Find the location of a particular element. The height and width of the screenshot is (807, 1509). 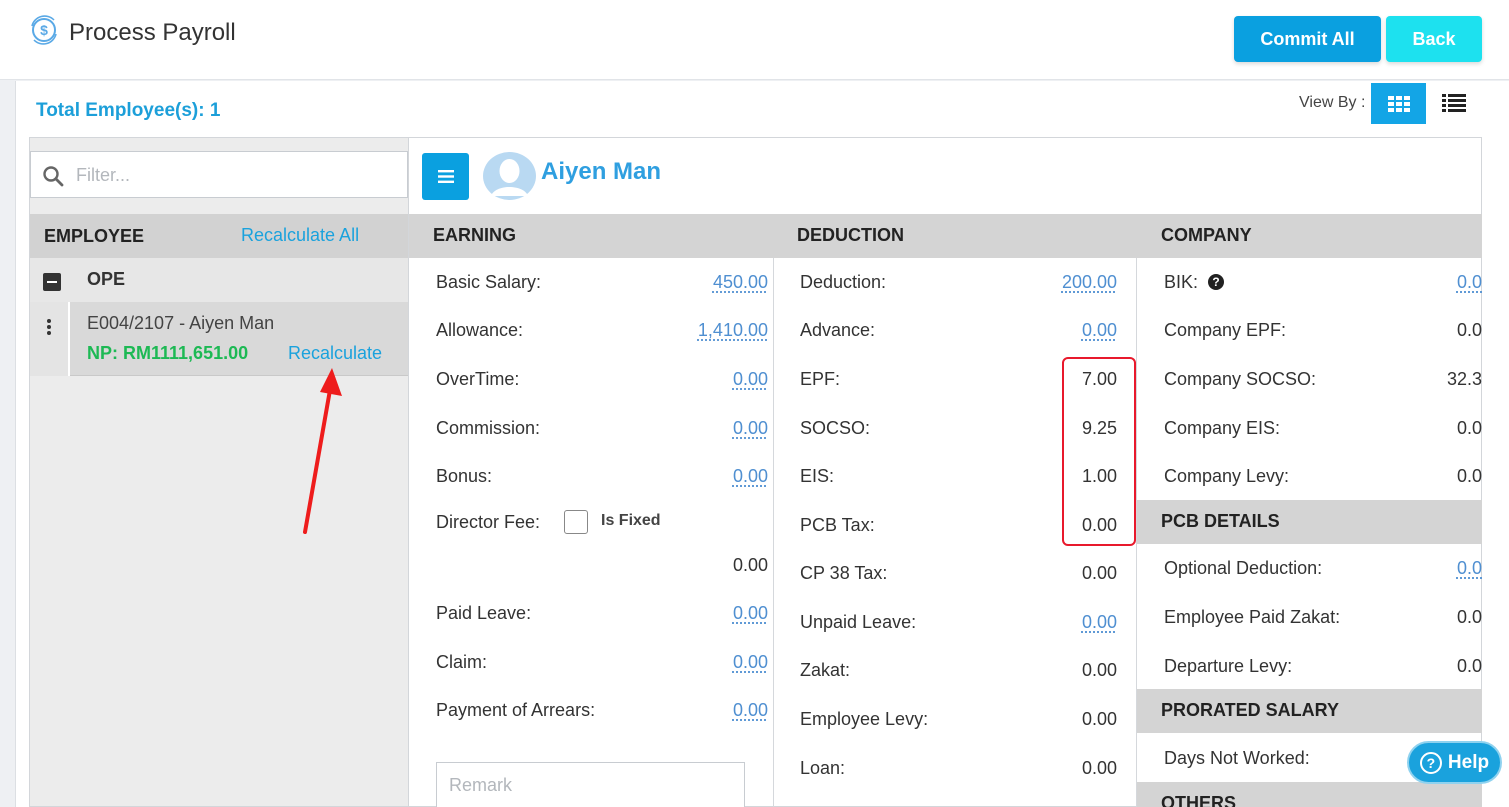

loan-label: Loan: is located at coordinates (823, 768).